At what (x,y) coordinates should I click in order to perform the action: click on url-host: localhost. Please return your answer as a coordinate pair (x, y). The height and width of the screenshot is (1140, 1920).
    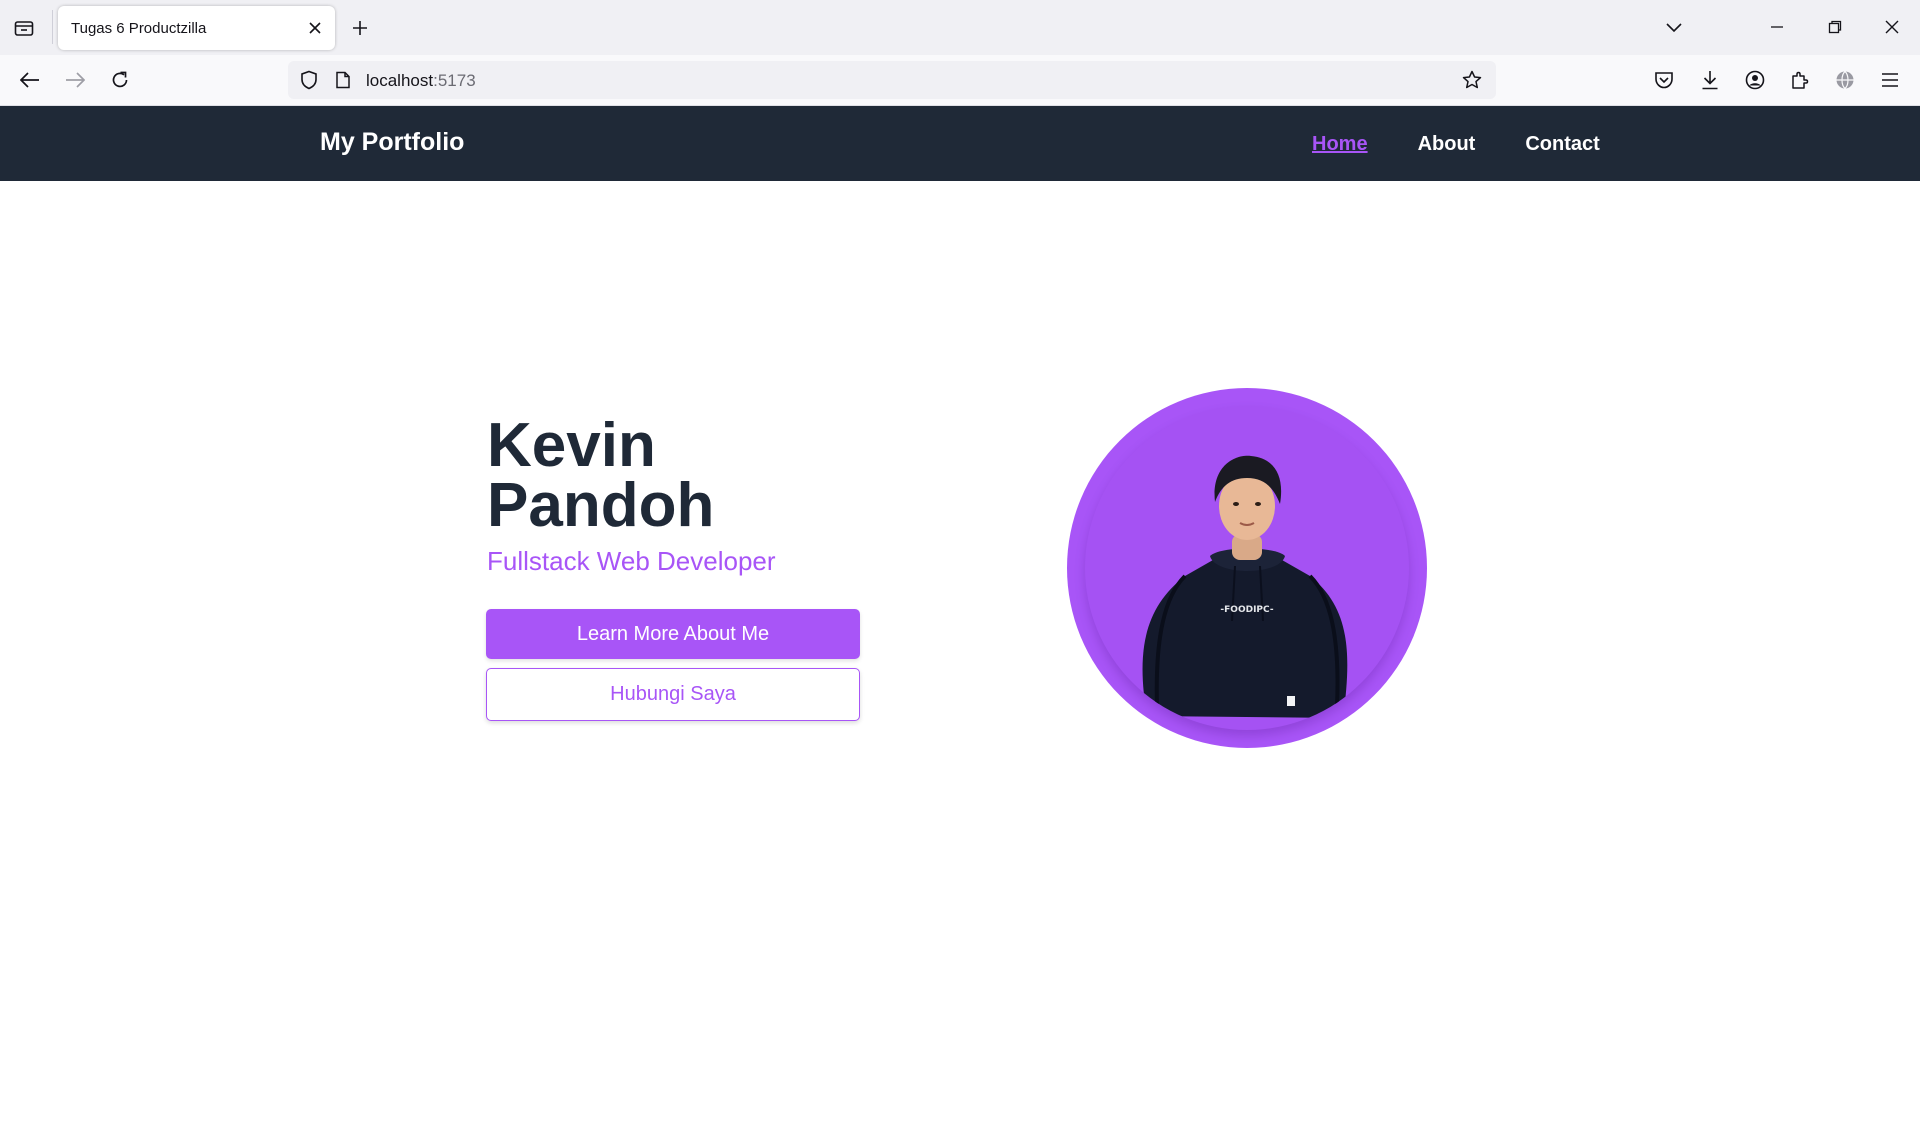
    Looking at the image, I should click on (400, 80).